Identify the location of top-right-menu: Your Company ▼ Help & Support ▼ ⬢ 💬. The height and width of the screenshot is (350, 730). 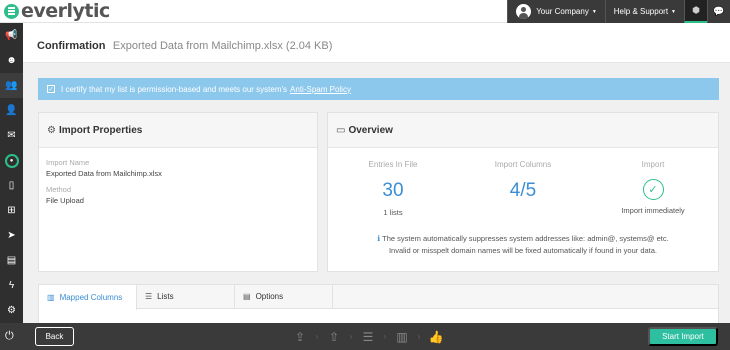
(618, 11).